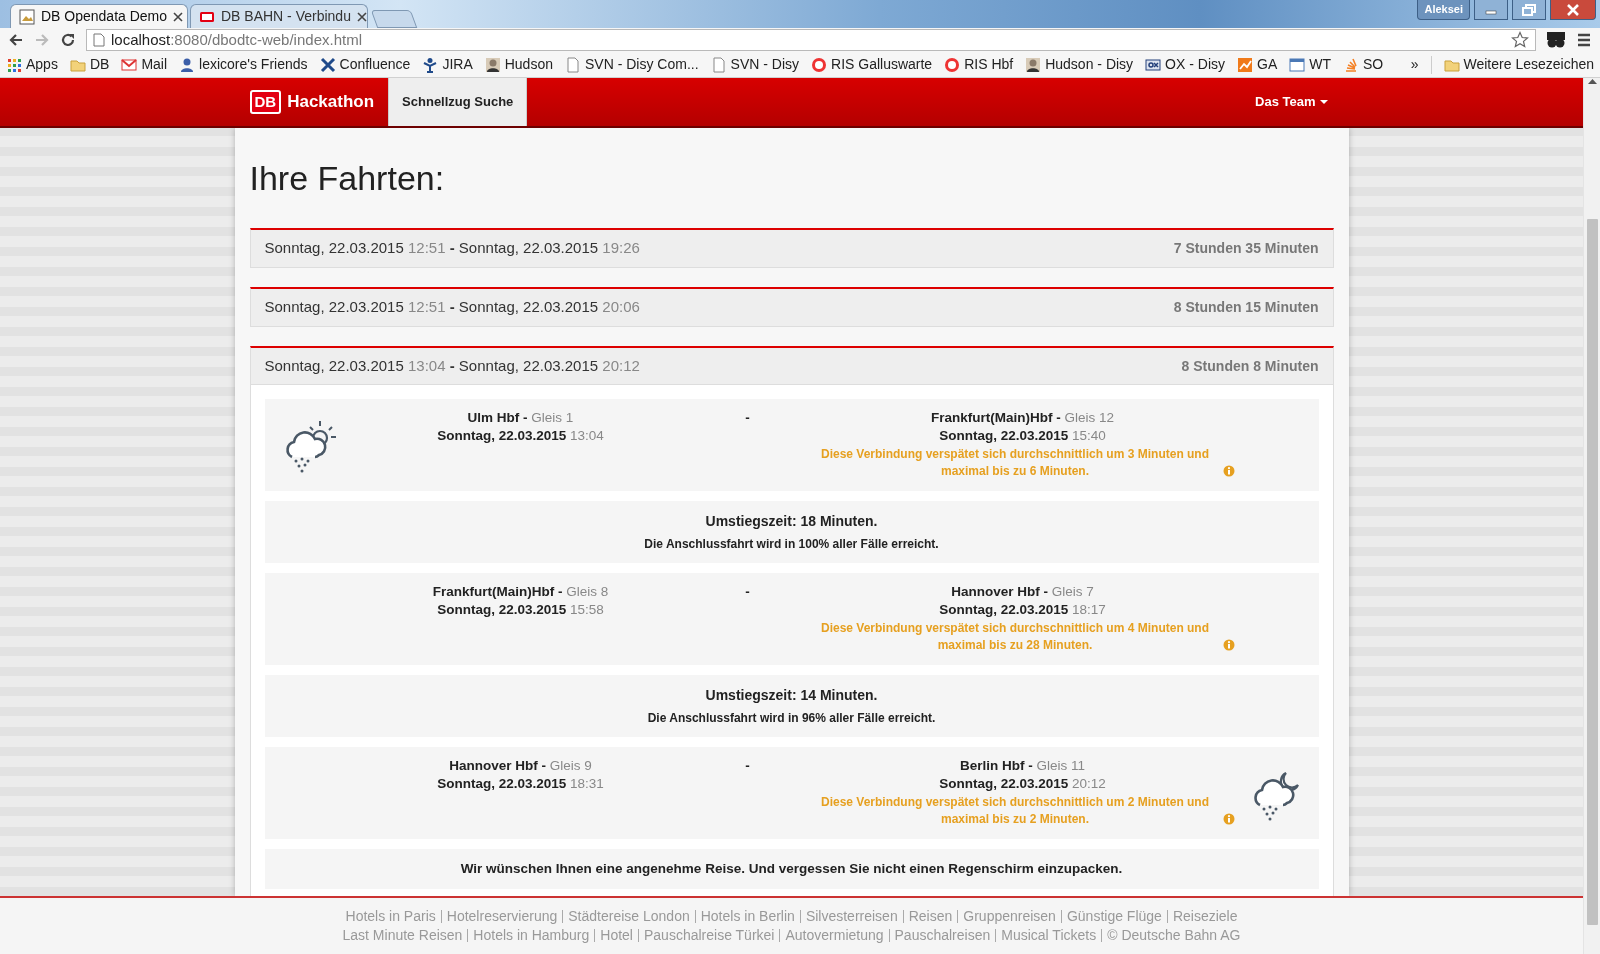 This screenshot has width=1600, height=954. Describe the element at coordinates (1246, 248) in the screenshot. I see `trip-duration: 7 Stunden 35 Minuten` at that location.